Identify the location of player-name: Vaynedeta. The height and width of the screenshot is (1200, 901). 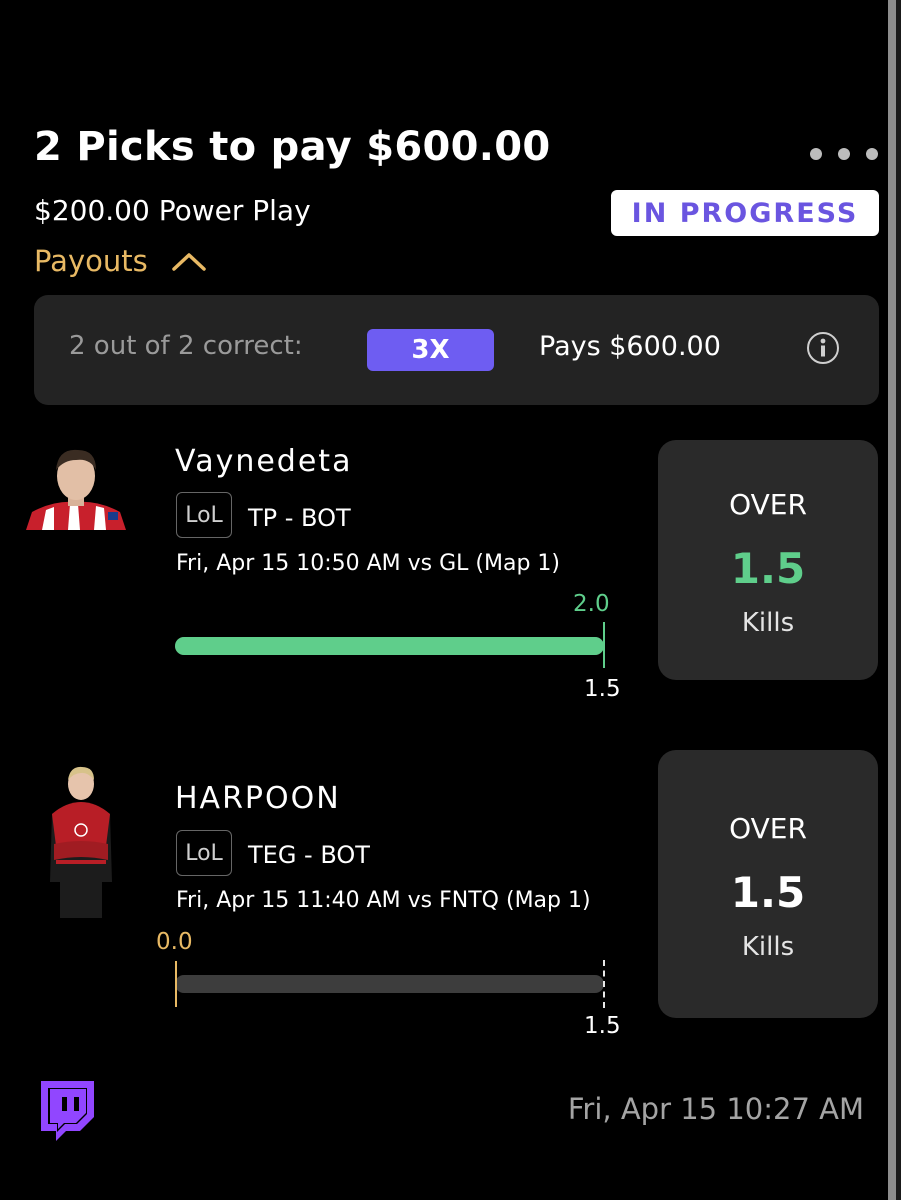
(264, 461).